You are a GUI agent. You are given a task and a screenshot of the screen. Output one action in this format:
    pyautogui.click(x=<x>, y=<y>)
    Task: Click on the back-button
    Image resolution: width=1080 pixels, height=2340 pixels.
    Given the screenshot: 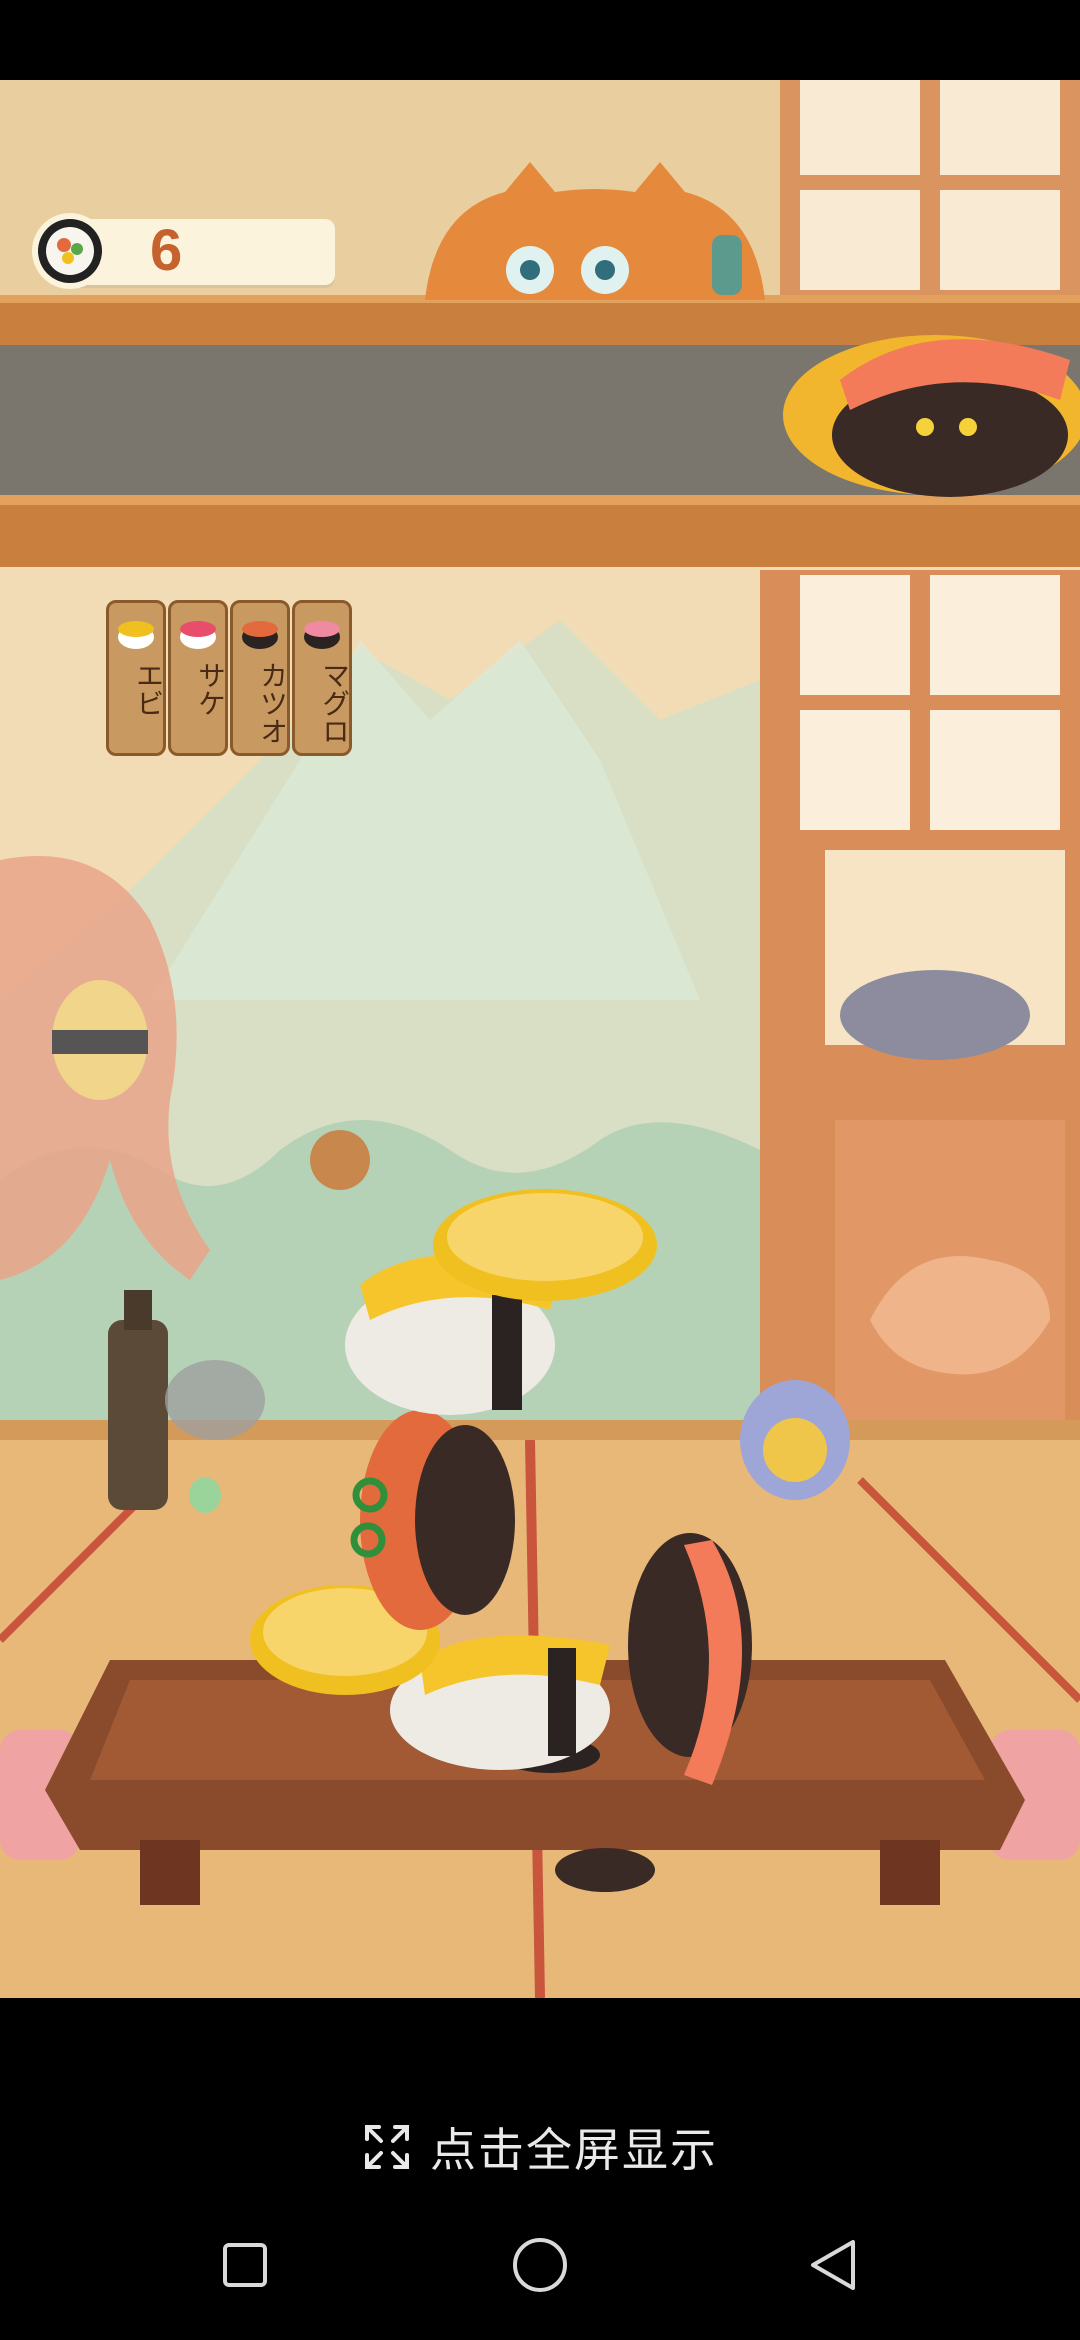 What is the action you would take?
    pyautogui.click(x=835, y=2265)
    